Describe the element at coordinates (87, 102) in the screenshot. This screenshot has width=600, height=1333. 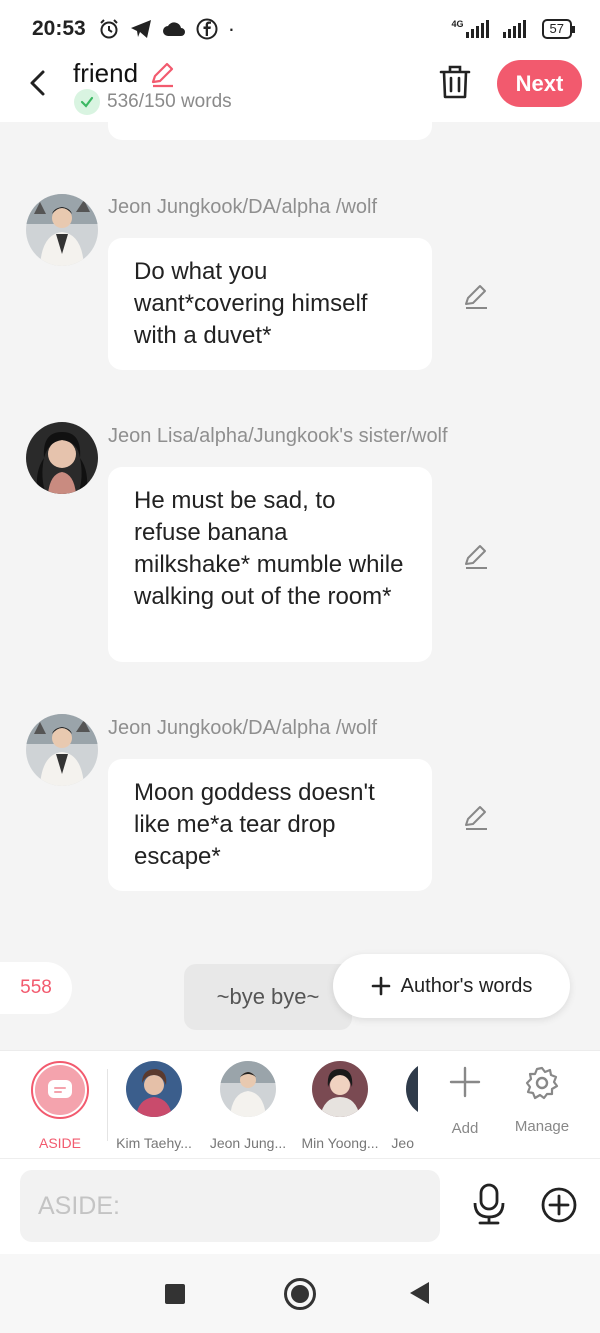
I see `check-icon` at that location.